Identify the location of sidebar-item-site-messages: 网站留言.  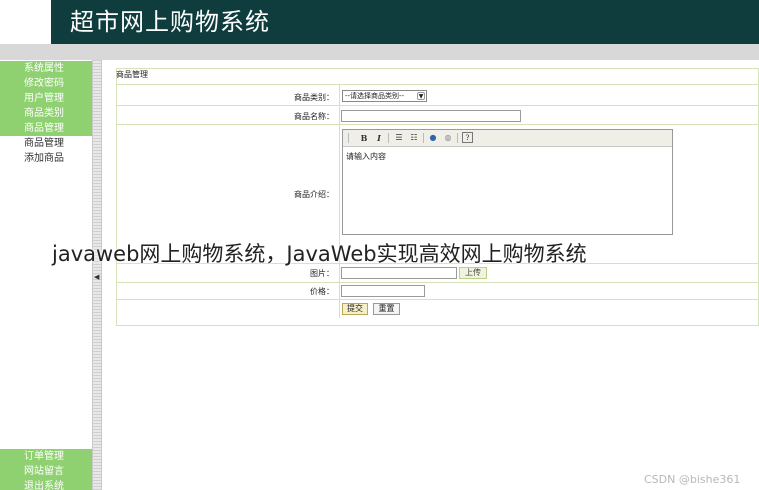
(46, 471).